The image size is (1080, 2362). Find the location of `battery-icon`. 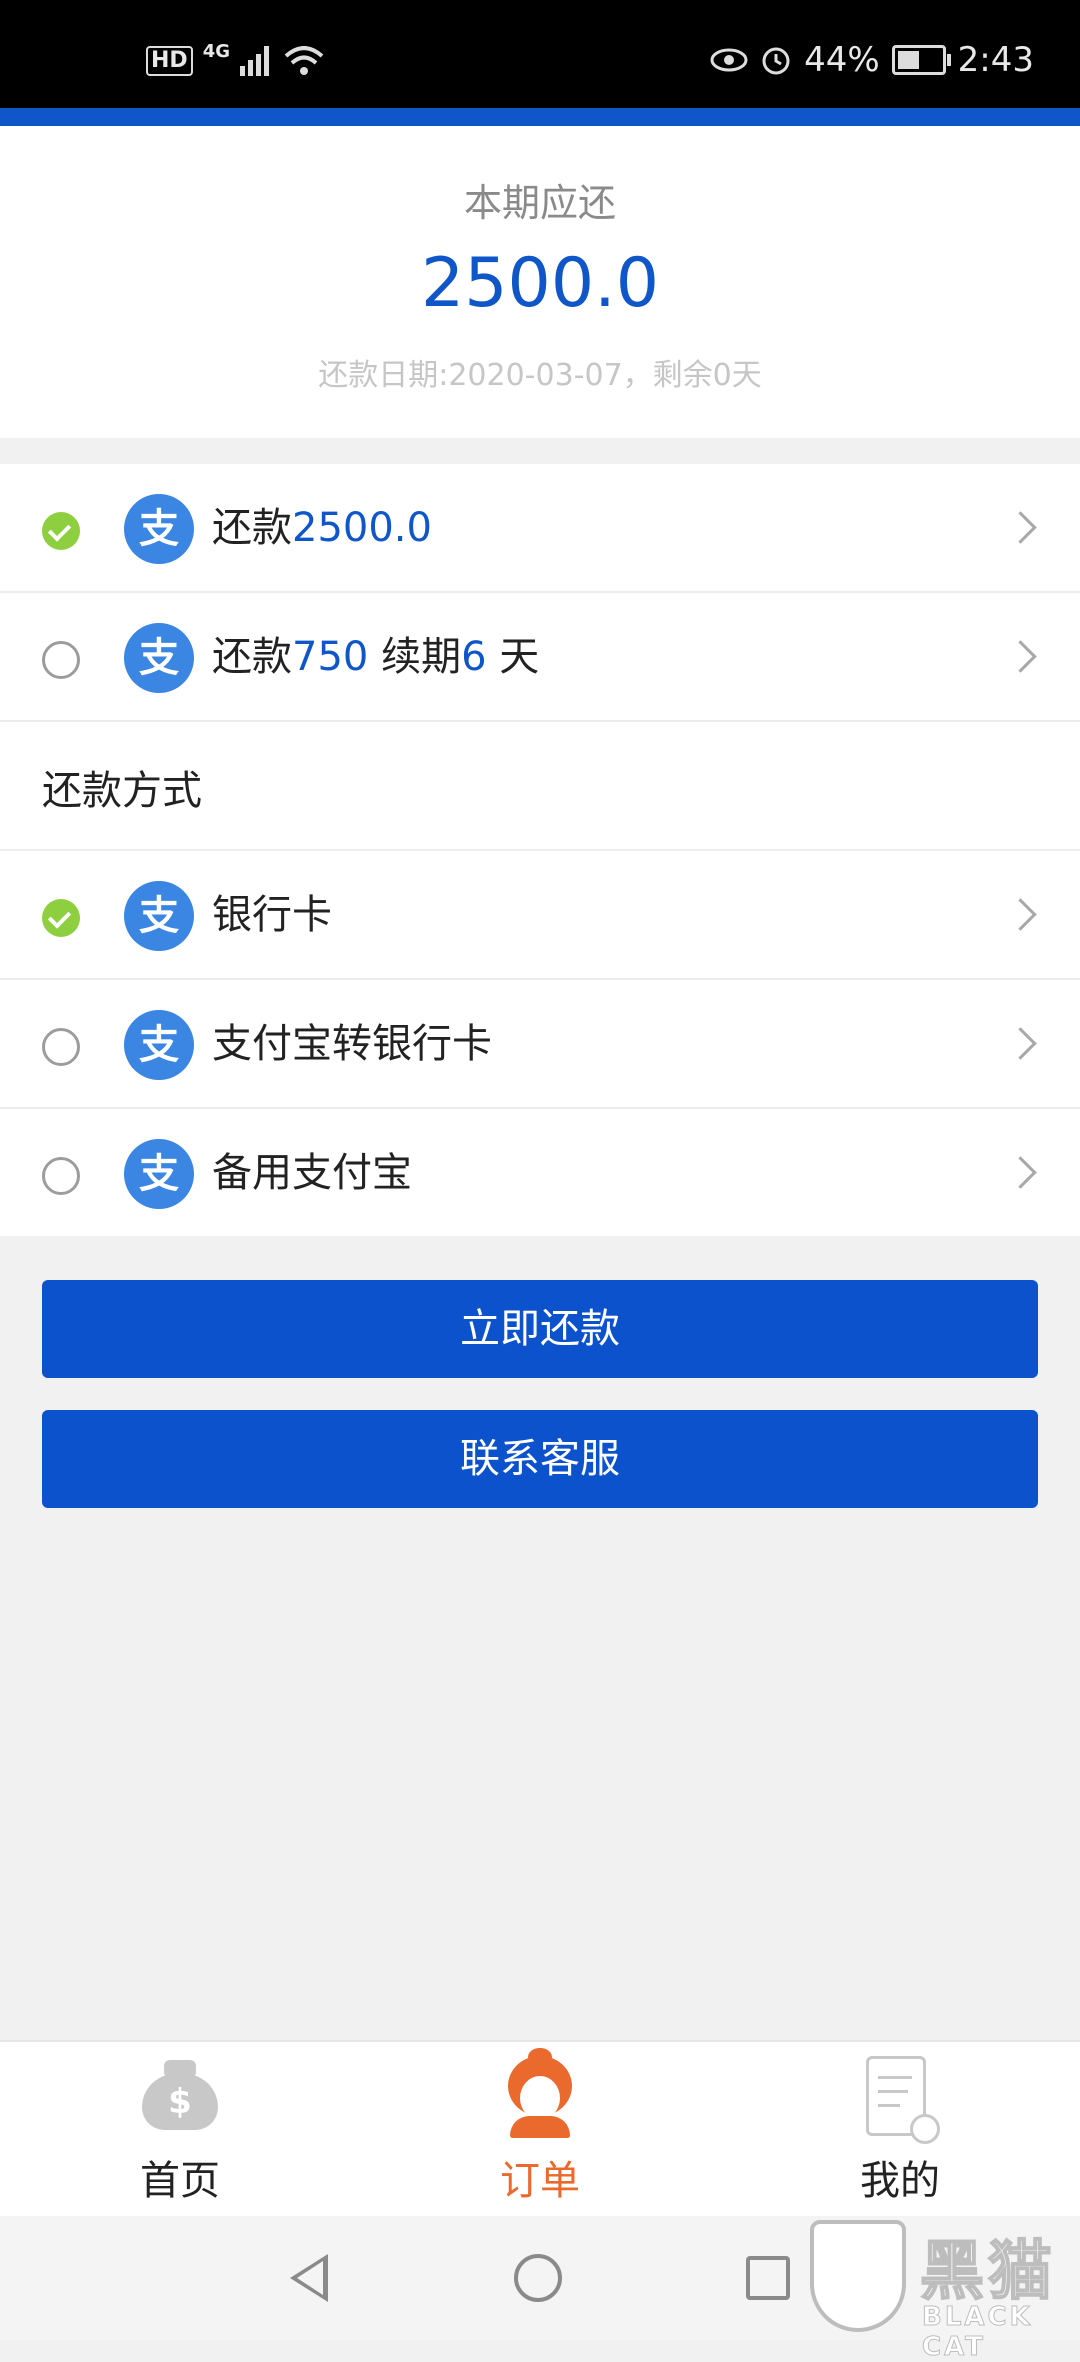

battery-icon is located at coordinates (921, 60).